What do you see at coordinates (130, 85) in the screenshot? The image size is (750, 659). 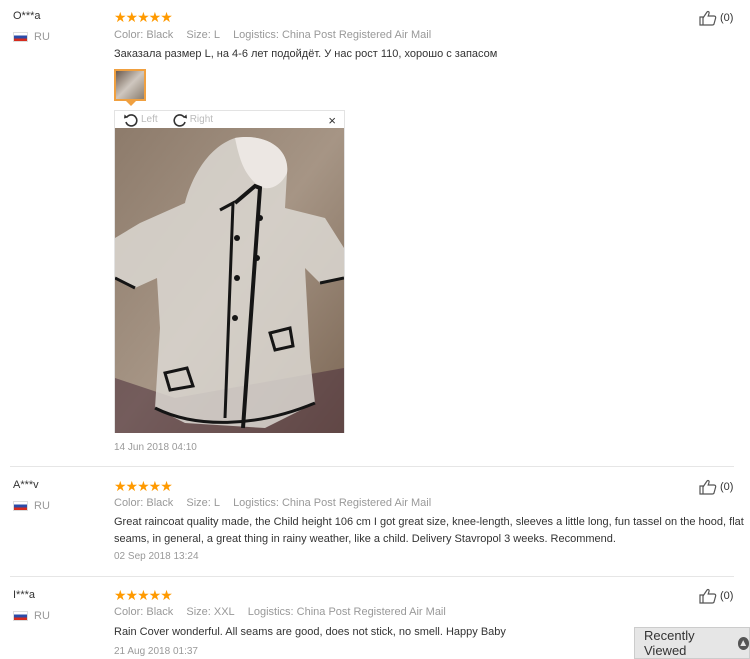 I see `review-photo-thumbnail` at bounding box center [130, 85].